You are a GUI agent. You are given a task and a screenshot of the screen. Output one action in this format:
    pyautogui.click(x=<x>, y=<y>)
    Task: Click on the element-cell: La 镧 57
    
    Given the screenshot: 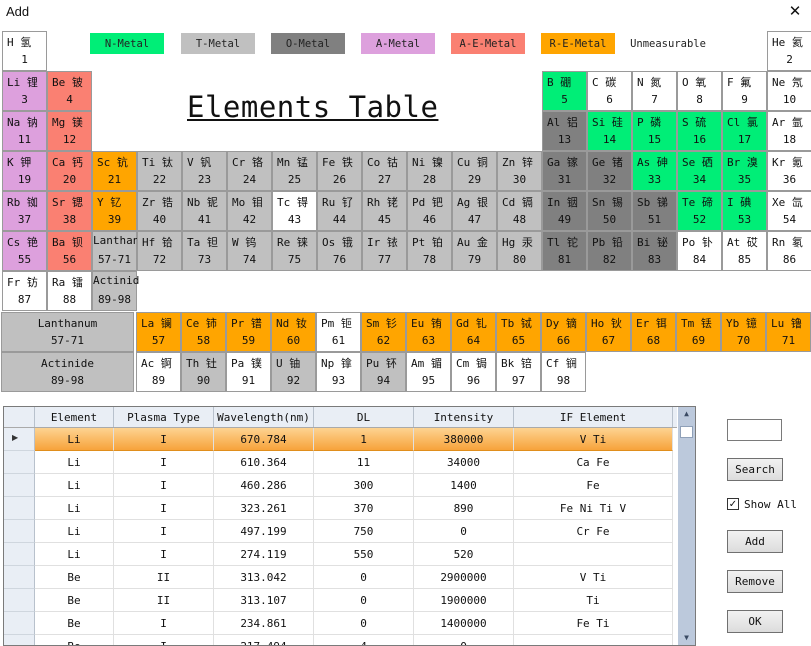 What is the action you would take?
    pyautogui.click(x=158, y=332)
    